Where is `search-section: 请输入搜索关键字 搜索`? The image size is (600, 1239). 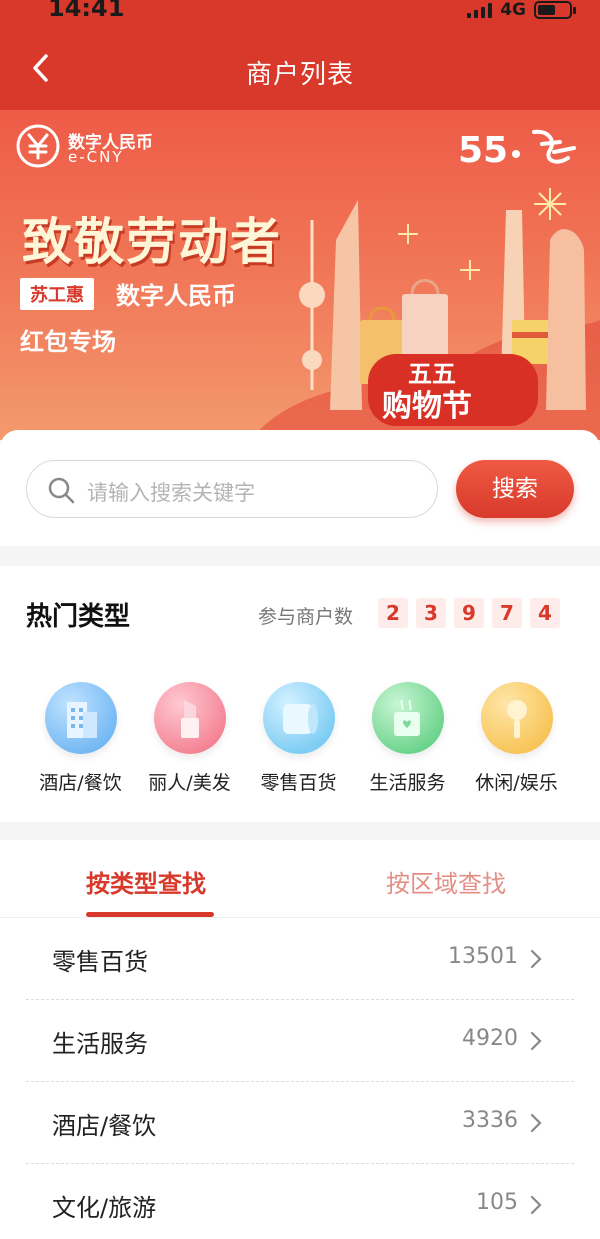
search-section: 请输入搜索关键字 搜索 is located at coordinates (300, 488).